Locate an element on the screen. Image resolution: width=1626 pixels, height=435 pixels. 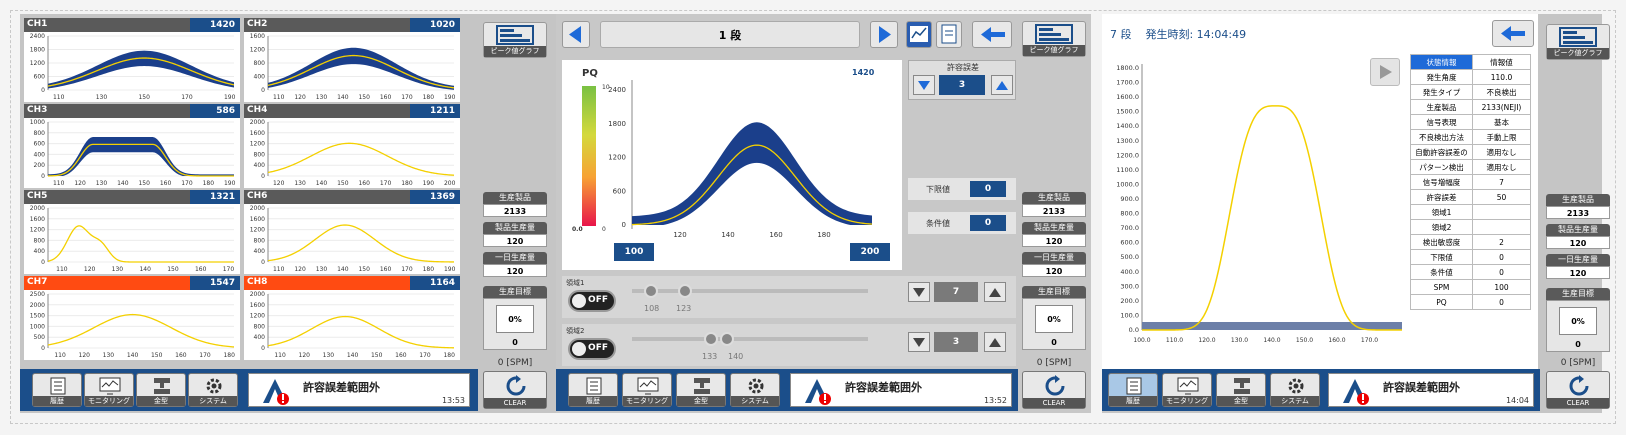
region1-down-button is located at coordinates (919, 292).